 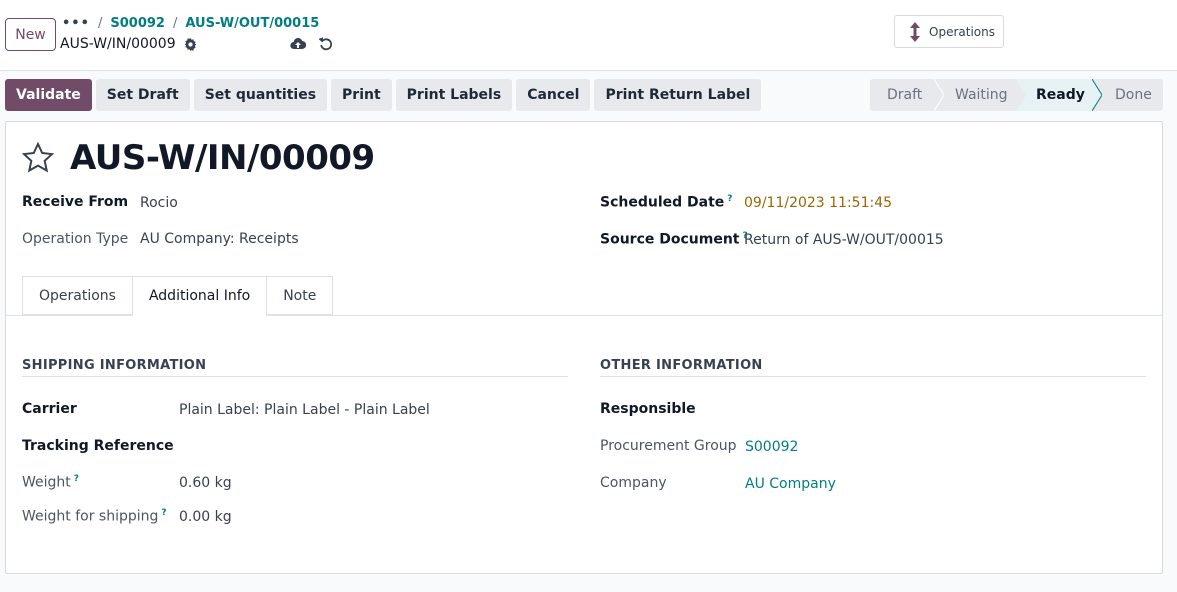 What do you see at coordinates (219, 239) in the screenshot?
I see `operation-type-field: AU Company: Receipts` at bounding box center [219, 239].